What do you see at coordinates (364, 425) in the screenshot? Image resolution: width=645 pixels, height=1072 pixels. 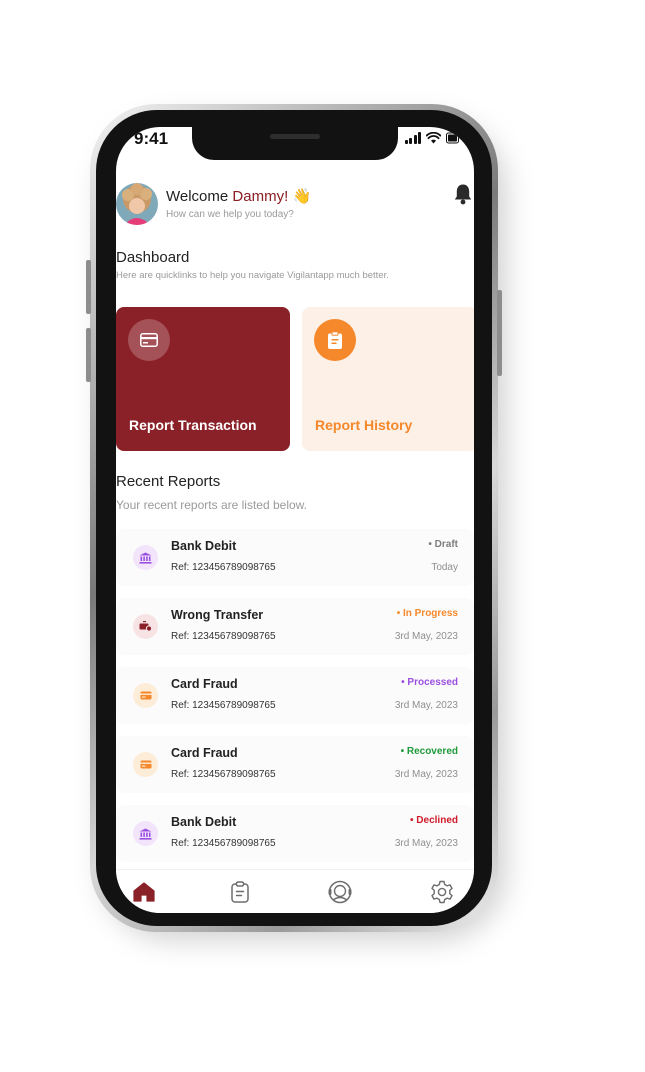 I see `report-history-label: Report History` at bounding box center [364, 425].